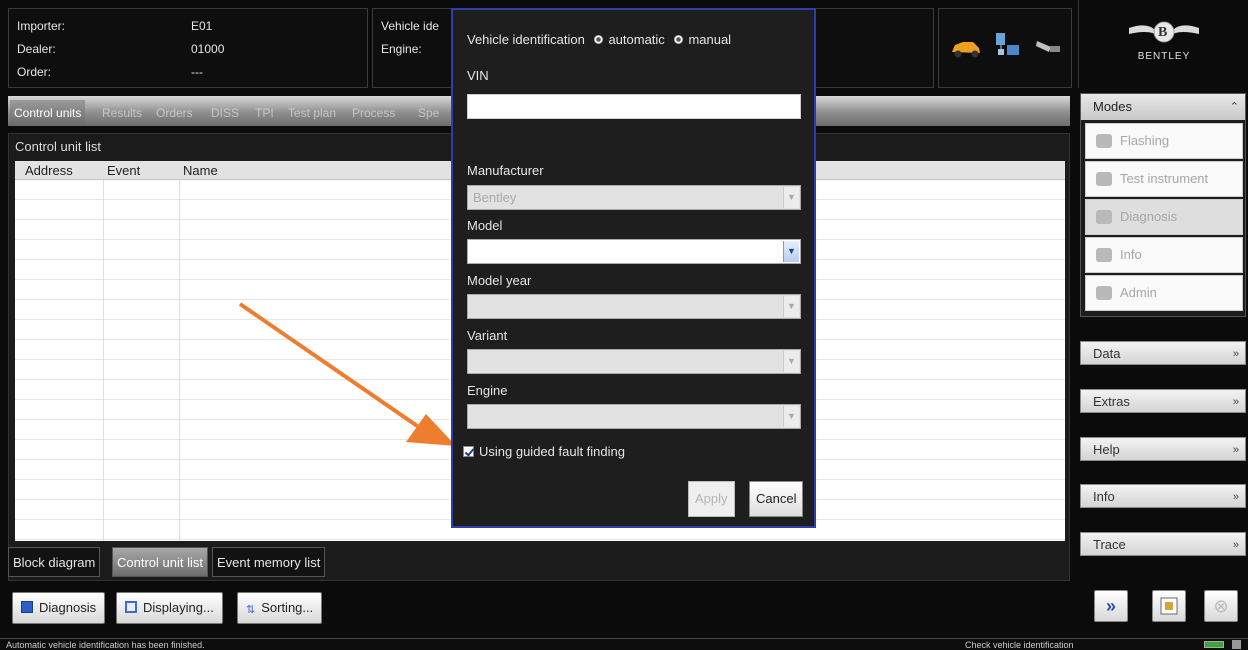 This screenshot has height=650, width=1248. I want to click on diagnosis-button: Diagnosis, so click(59, 608).